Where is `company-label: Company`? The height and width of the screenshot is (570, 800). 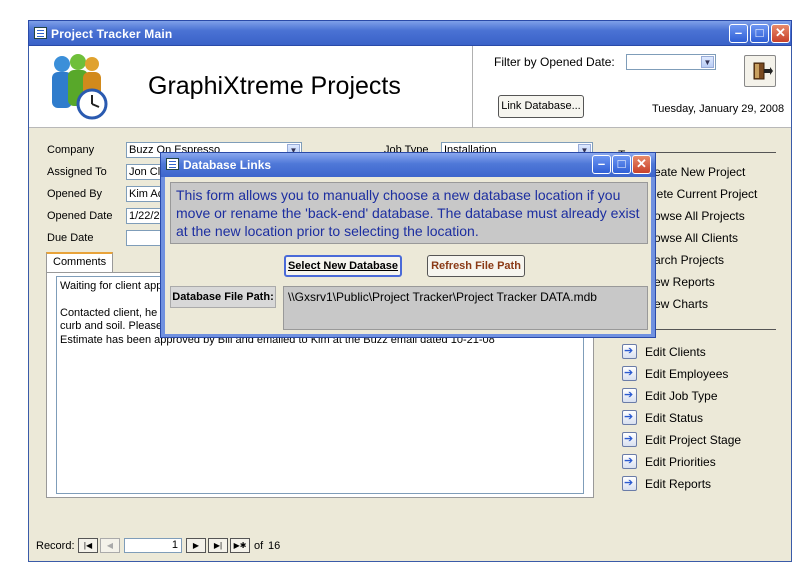
company-label: Company is located at coordinates (71, 150).